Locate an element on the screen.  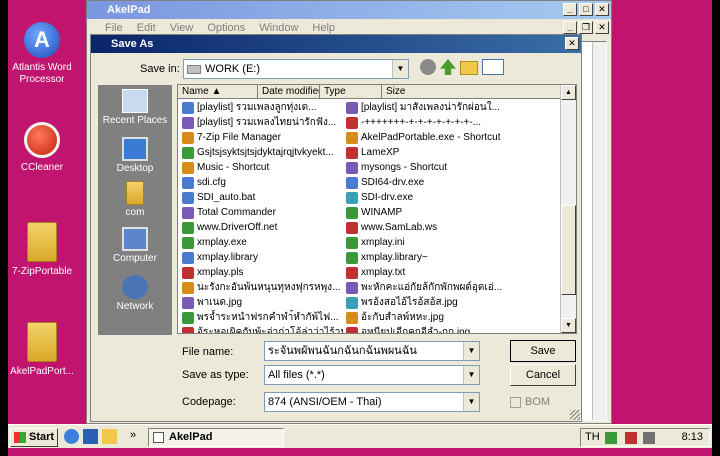
file-name-input: ระจันพผัพนฉันกฉันกฉันพผนฉัน ▼ is located at coordinates (372, 351).